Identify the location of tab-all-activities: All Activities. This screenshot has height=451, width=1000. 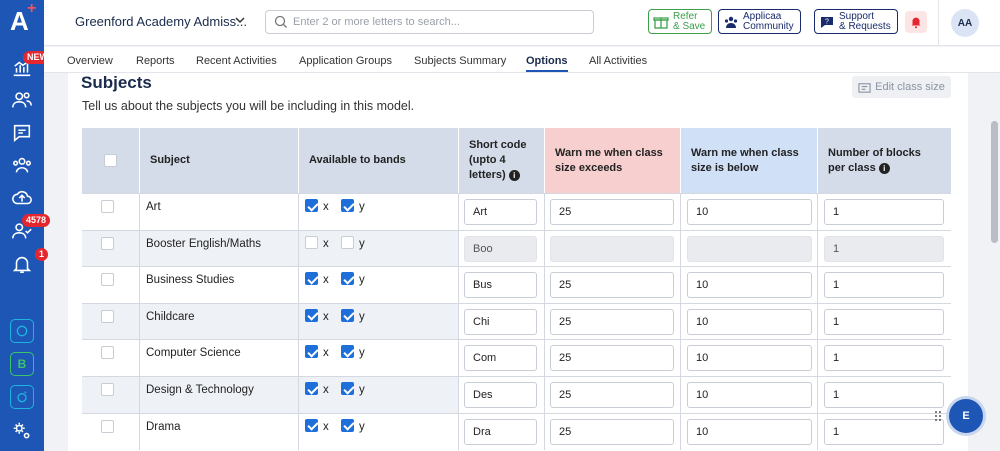
(618, 61).